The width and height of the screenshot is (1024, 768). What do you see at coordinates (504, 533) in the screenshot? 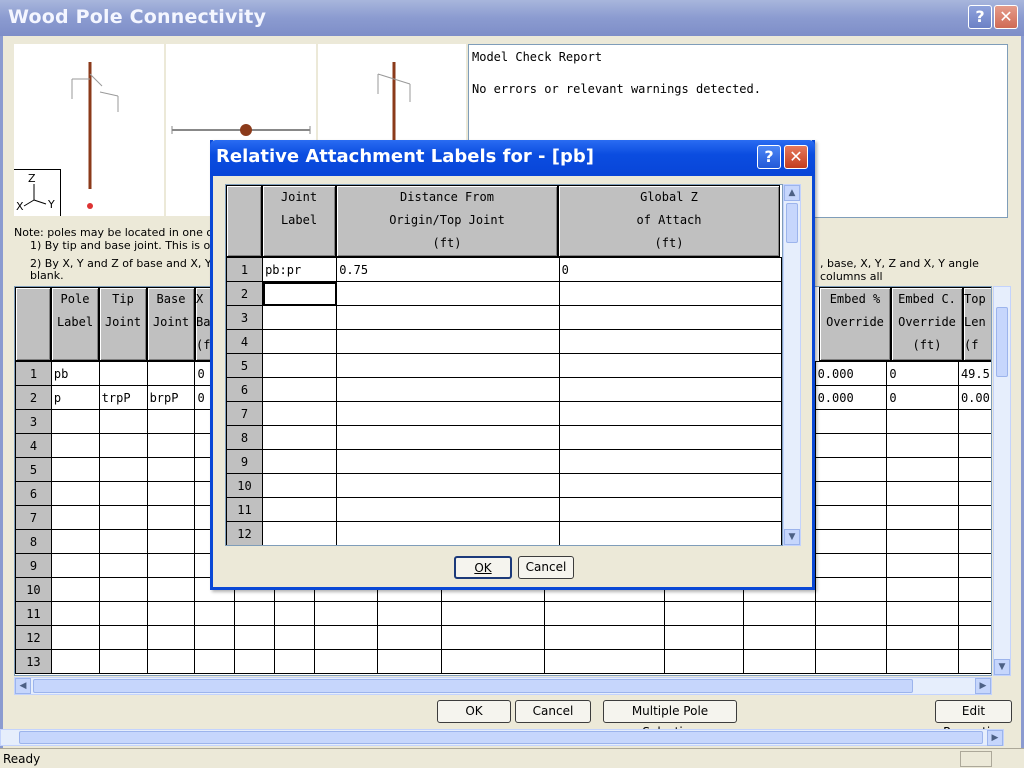
I see `table-row: 12` at bounding box center [504, 533].